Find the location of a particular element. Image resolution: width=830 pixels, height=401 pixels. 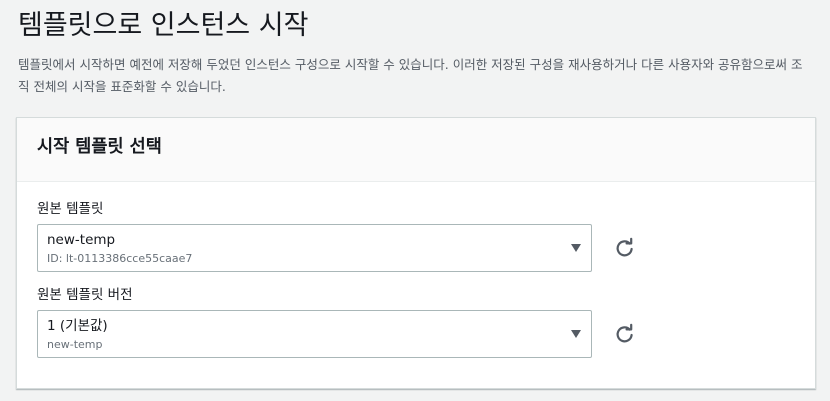

source-template-value: new-temp is located at coordinates (81, 240).